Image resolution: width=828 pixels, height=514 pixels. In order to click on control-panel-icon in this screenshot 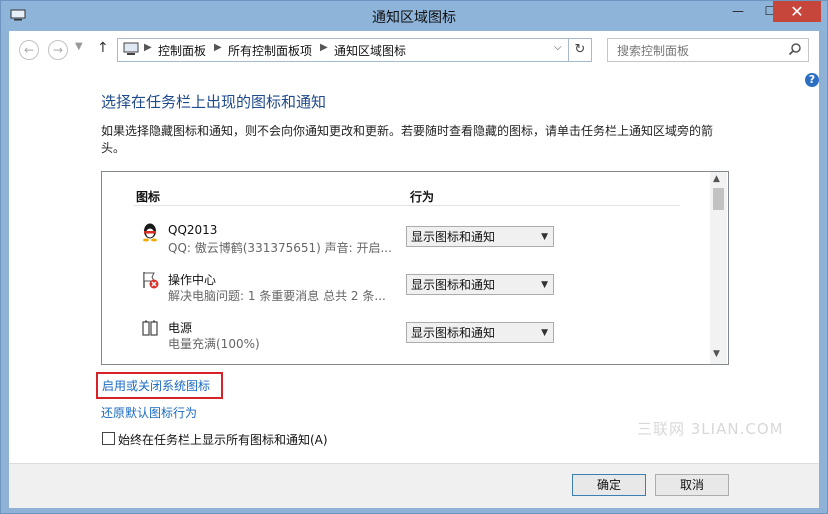, I will do `click(131, 48)`.